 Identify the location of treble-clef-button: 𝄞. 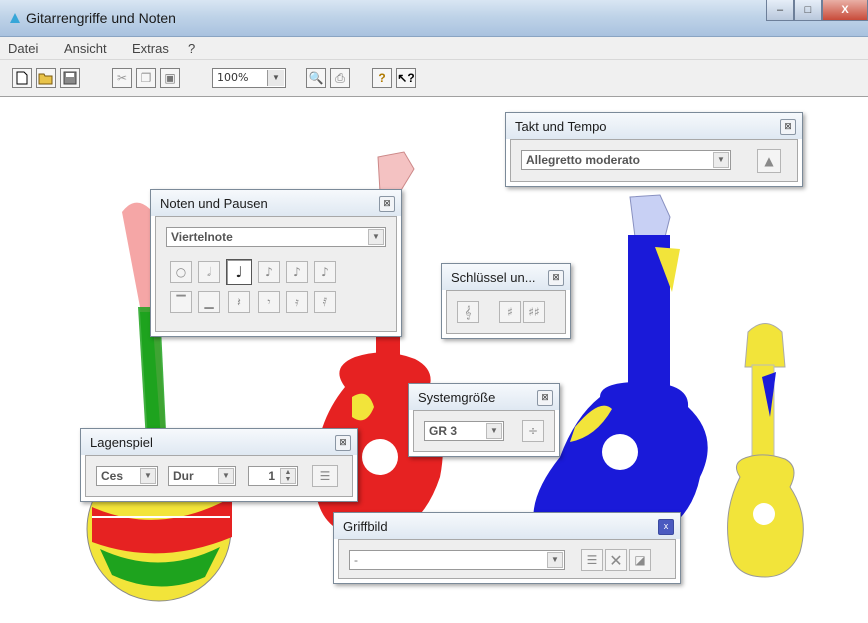
(468, 312).